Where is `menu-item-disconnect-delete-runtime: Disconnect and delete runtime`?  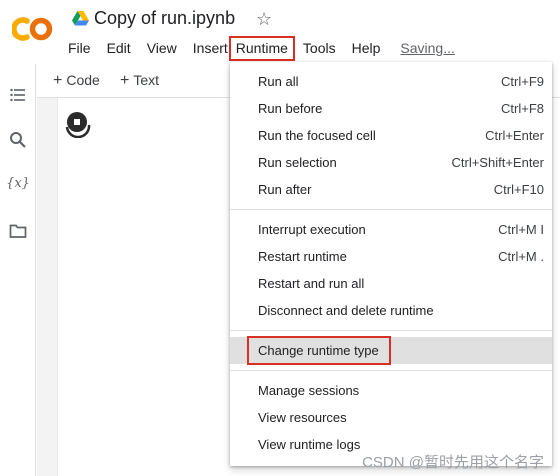 menu-item-disconnect-delete-runtime: Disconnect and delete runtime is located at coordinates (391, 310).